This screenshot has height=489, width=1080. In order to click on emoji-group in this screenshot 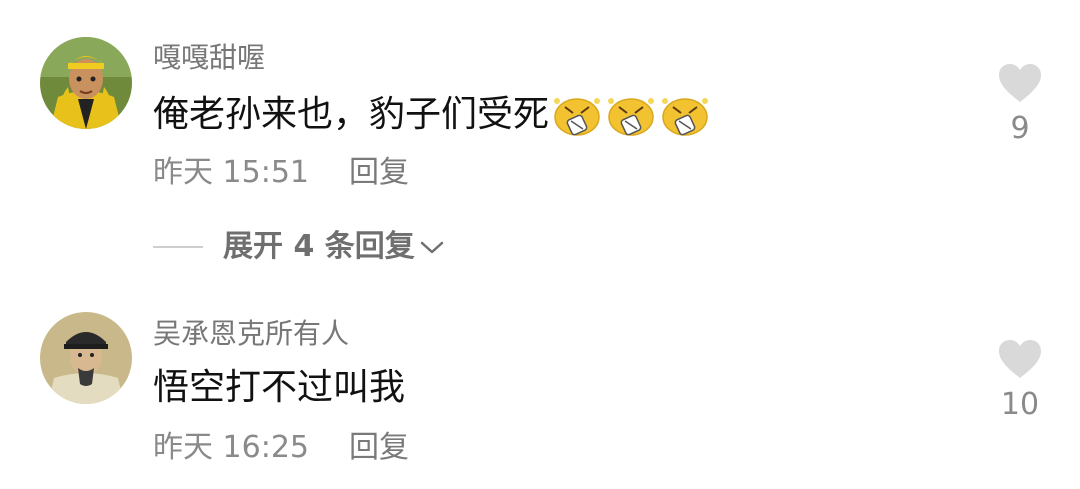, I will do `click(632, 115)`.